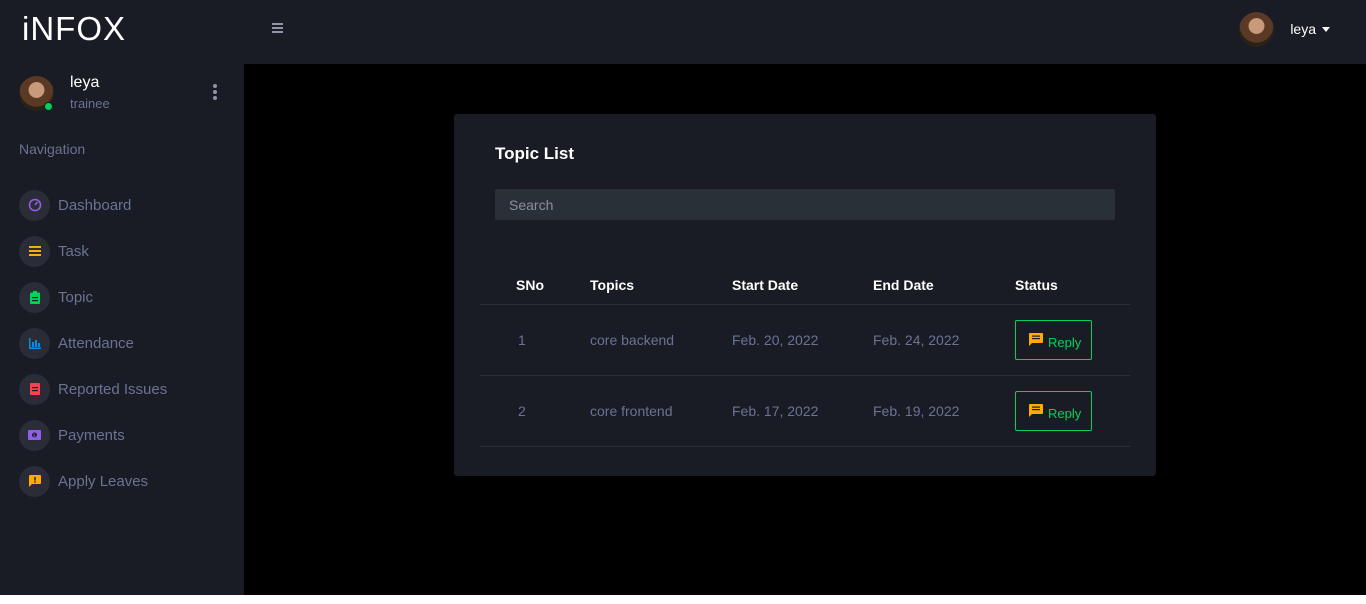  What do you see at coordinates (34, 251) in the screenshot?
I see `list-icon` at bounding box center [34, 251].